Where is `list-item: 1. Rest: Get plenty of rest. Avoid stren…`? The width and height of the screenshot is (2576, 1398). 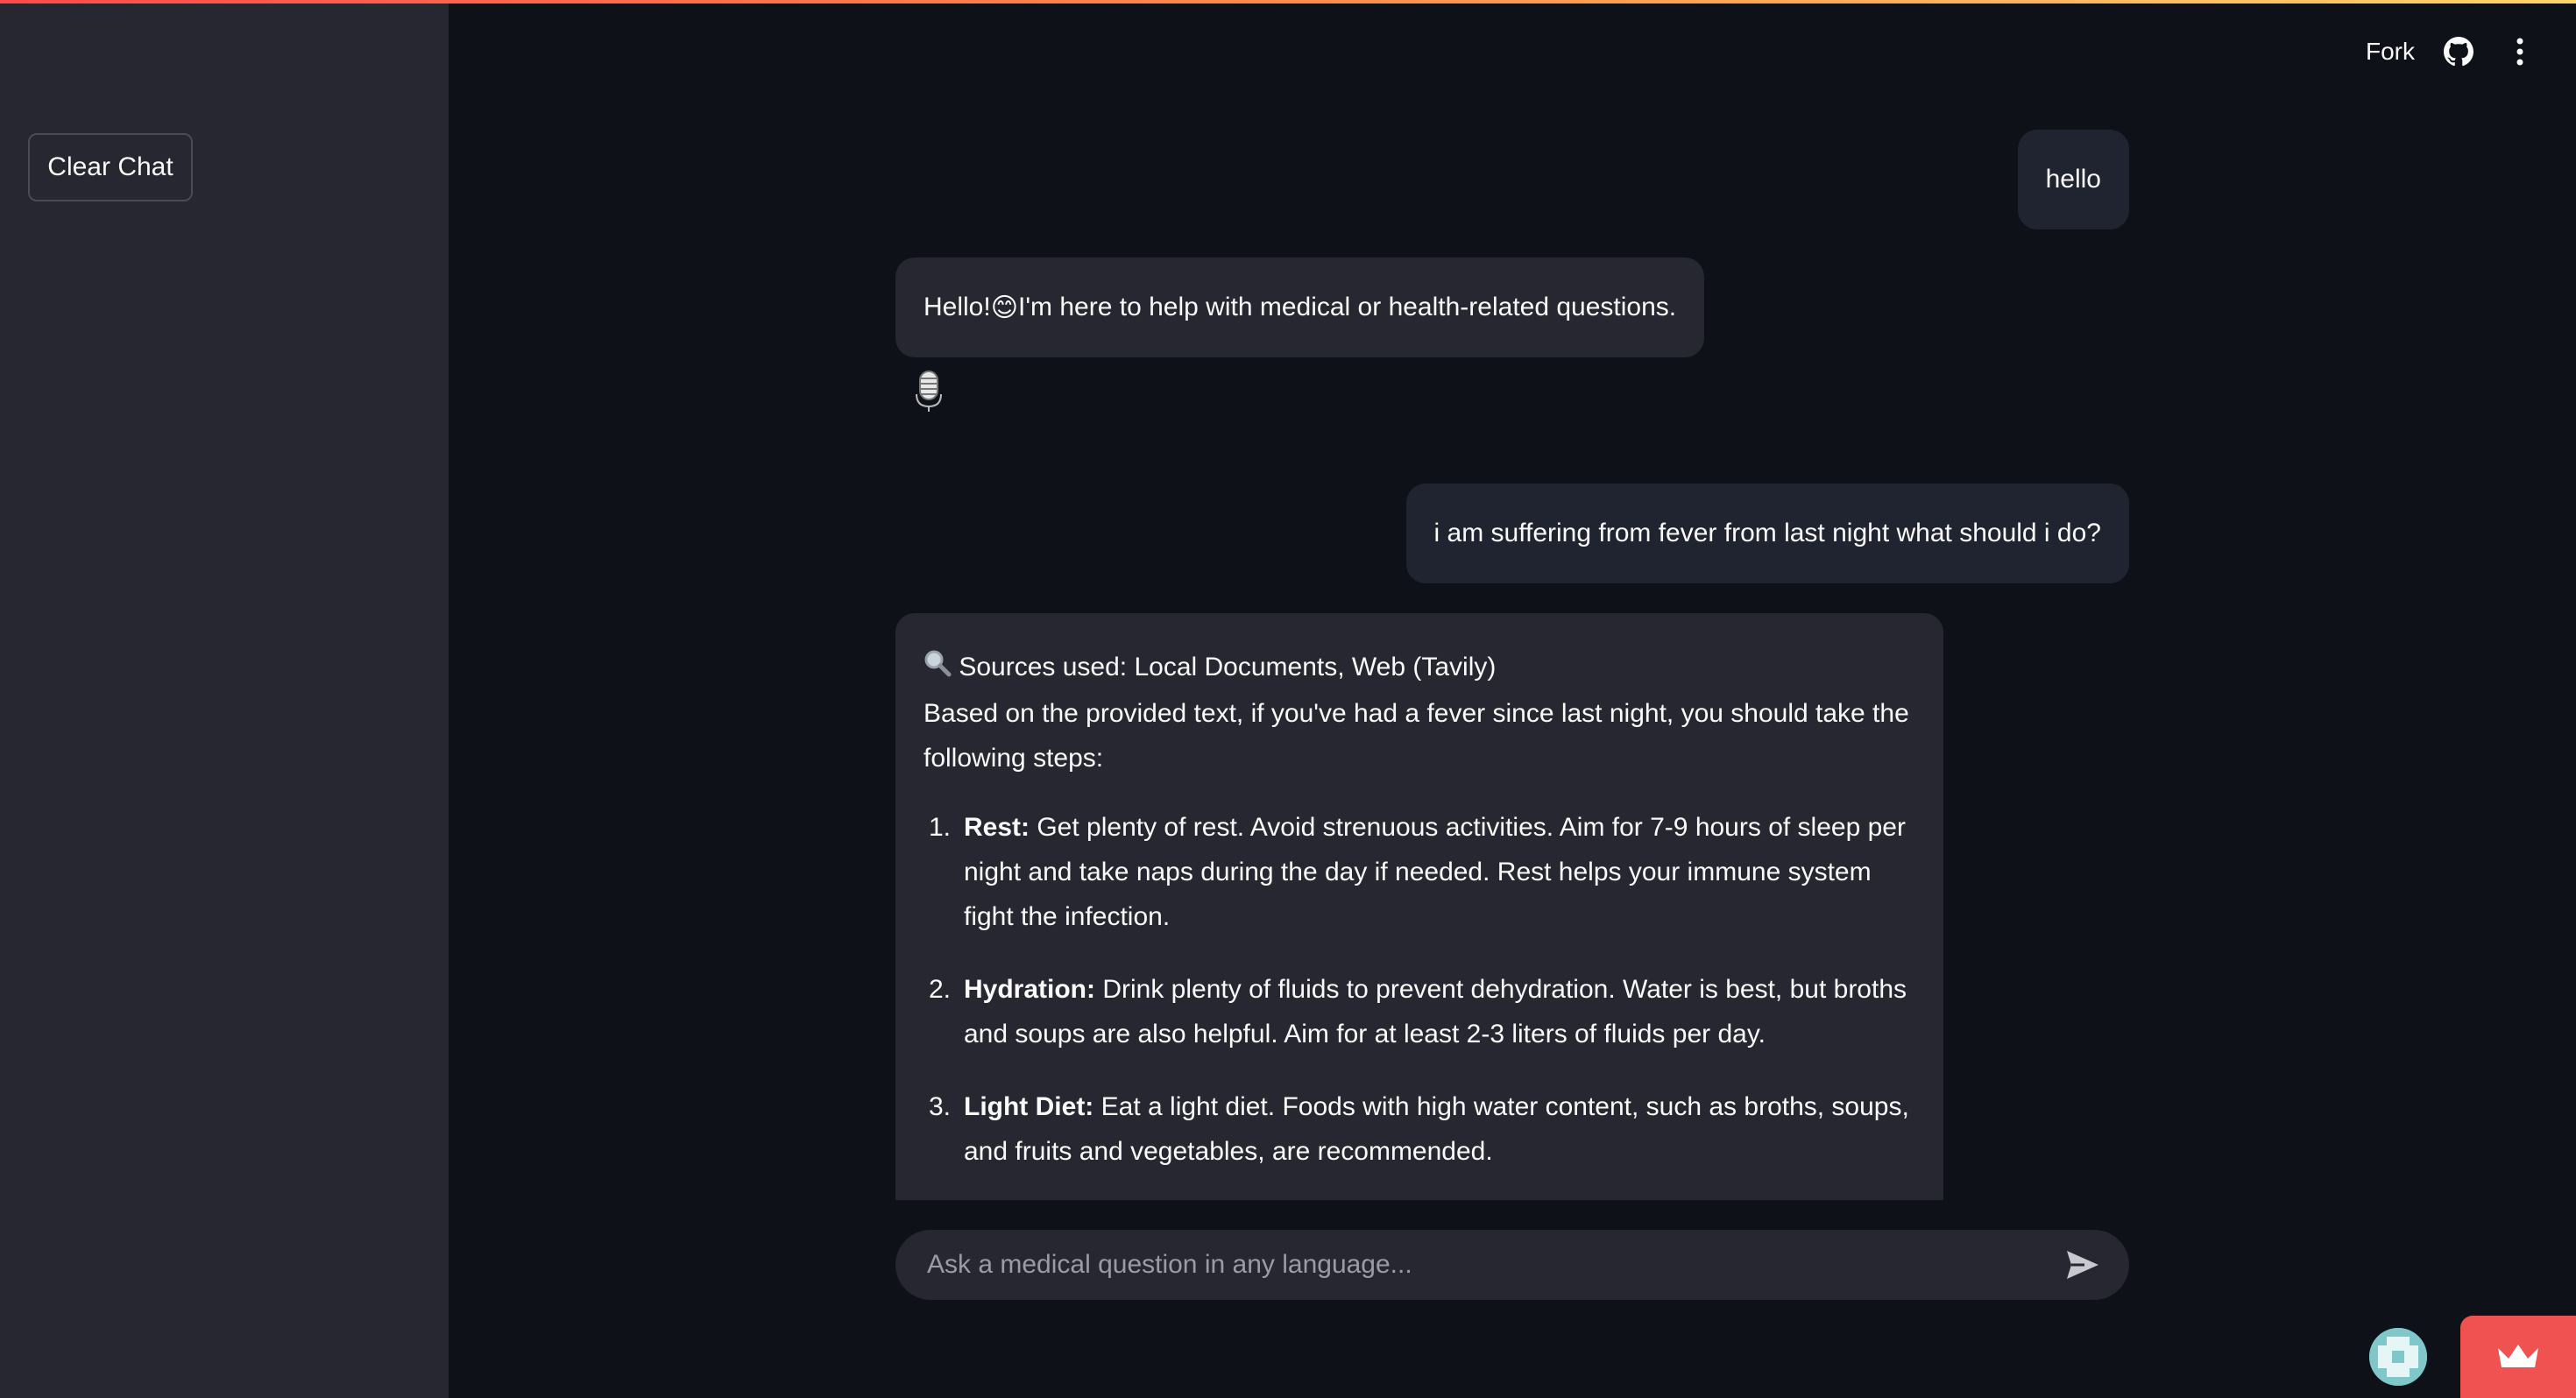
list-item: 1. Rest: Get plenty of rest. Avoid stren… is located at coordinates (1418, 872).